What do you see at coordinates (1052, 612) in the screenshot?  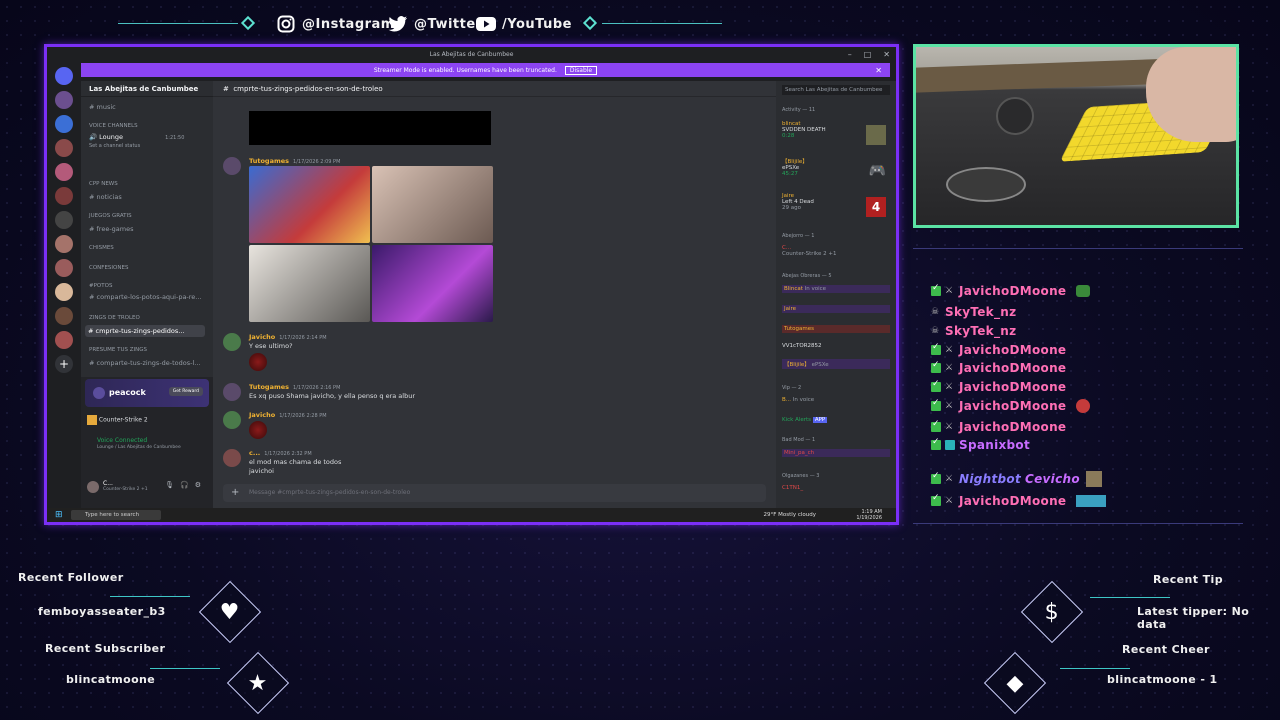 I see `dollar-icon: $` at bounding box center [1052, 612].